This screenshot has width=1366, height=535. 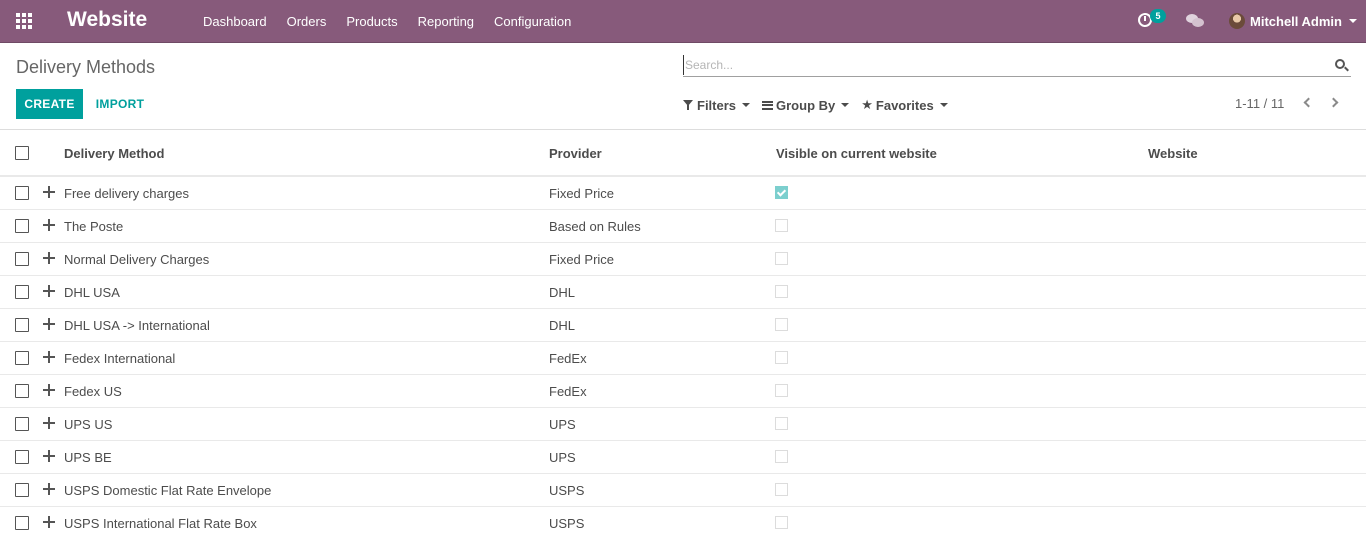 What do you see at coordinates (683, 292) in the screenshot?
I see `table-row: DHL USA DHL` at bounding box center [683, 292].